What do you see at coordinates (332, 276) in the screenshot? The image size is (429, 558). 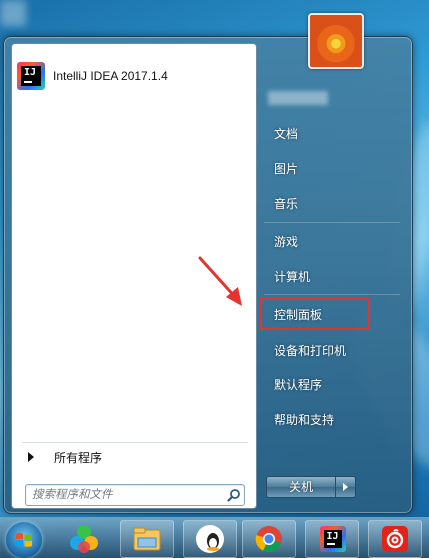 I see `right-item-computer: 计算机` at bounding box center [332, 276].